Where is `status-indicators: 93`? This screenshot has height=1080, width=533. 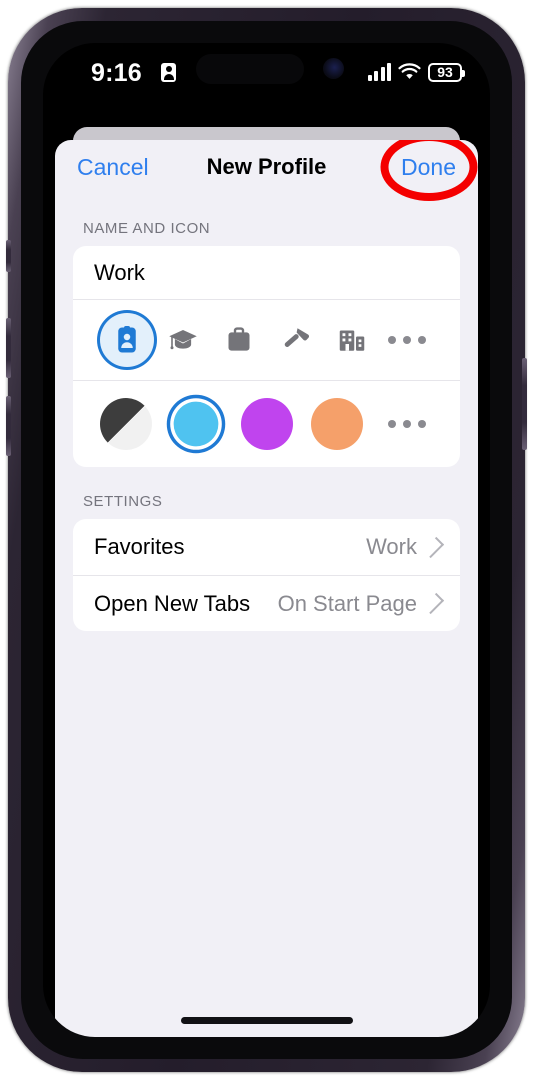 status-indicators: 93 is located at coordinates (416, 72).